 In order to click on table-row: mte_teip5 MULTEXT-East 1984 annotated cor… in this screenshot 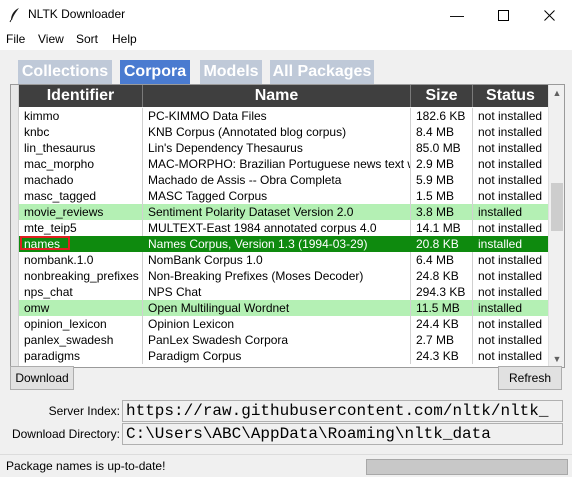, I will do `click(284, 228)`.